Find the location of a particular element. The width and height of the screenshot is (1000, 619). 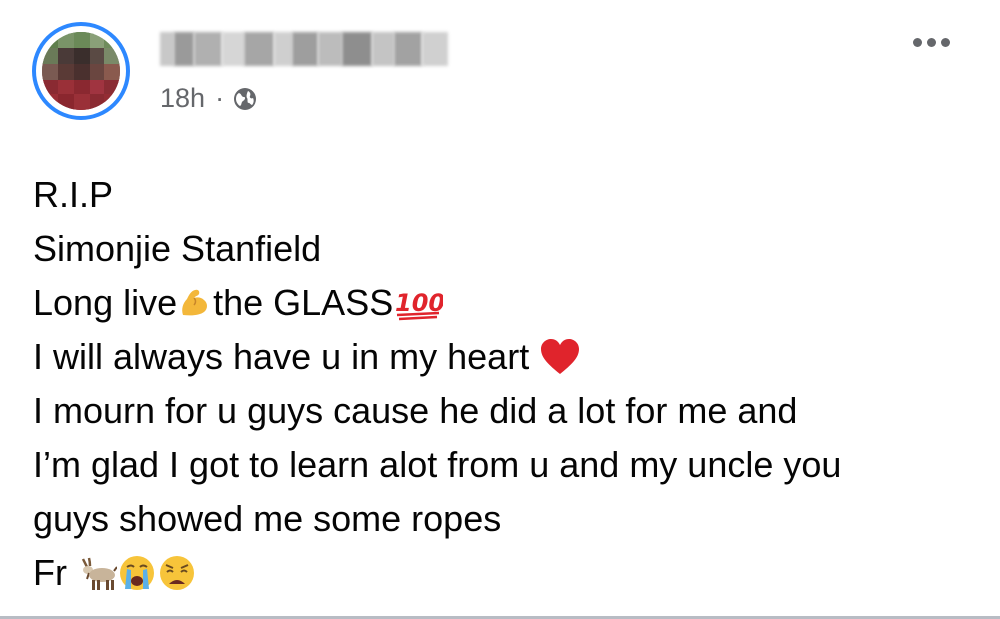

loudly-crying-face-icon is located at coordinates (137, 573).